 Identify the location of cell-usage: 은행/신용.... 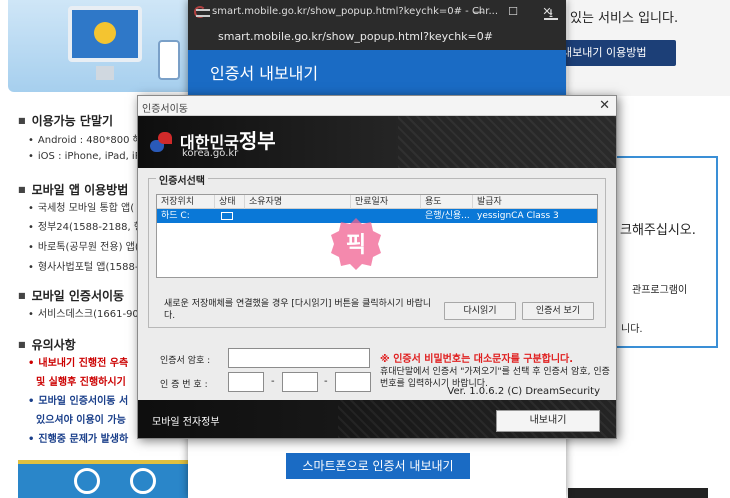
(447, 216).